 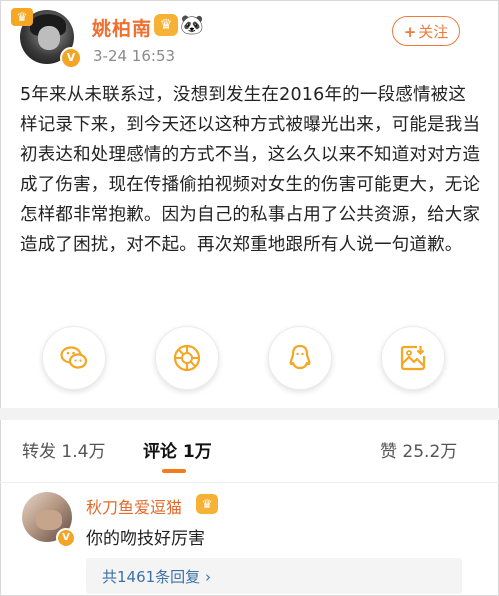 What do you see at coordinates (134, 506) in the screenshot?
I see `commenter-name: 秋刀鱼爱逗猫` at bounding box center [134, 506].